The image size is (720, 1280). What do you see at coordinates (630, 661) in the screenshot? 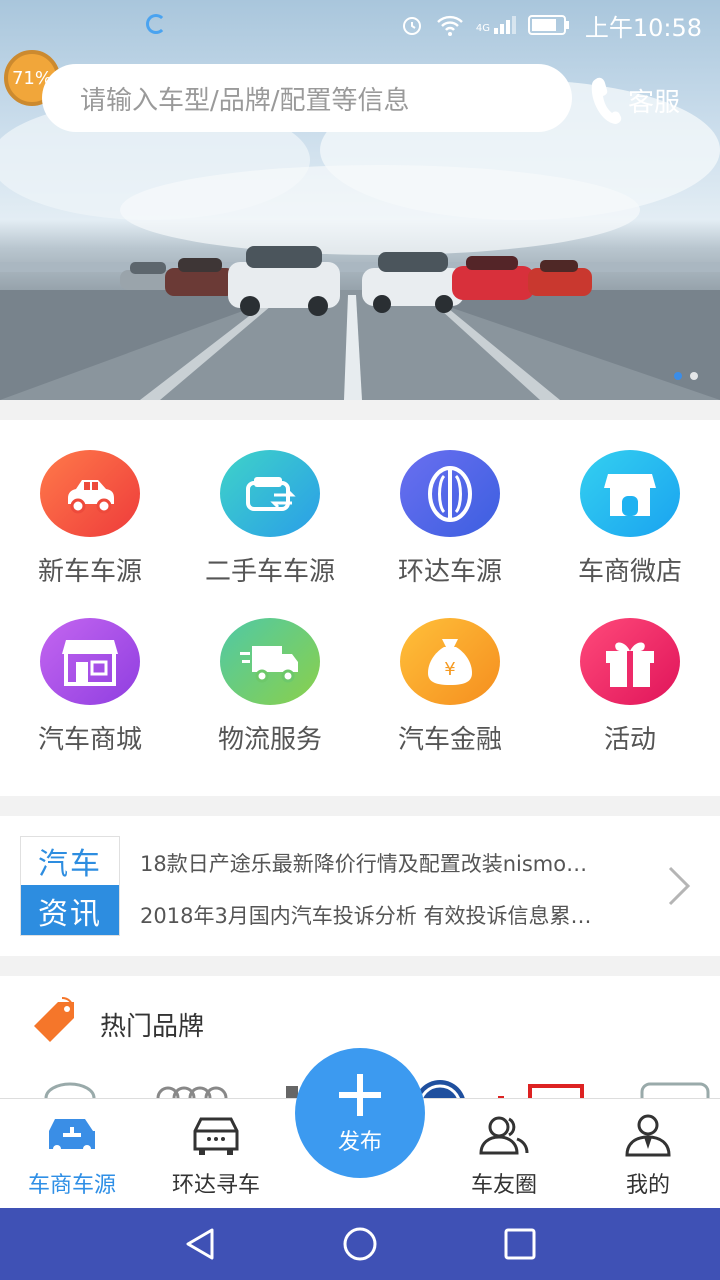
I see `gift-icon` at bounding box center [630, 661].